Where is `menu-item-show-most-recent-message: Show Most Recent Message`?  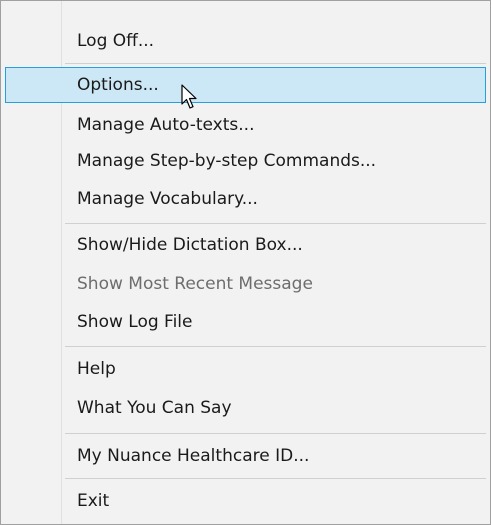
menu-item-show-most-recent-message: Show Most Recent Message is located at coordinates (245, 284).